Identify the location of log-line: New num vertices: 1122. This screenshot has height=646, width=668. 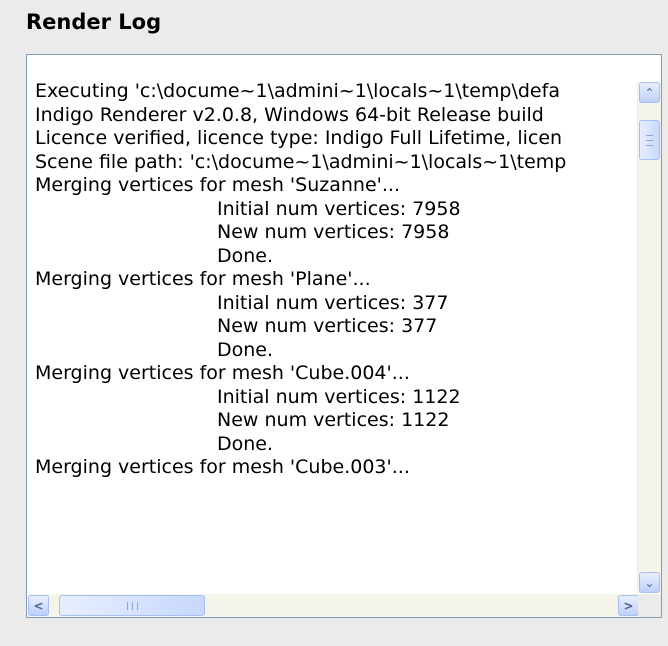
(333, 420).